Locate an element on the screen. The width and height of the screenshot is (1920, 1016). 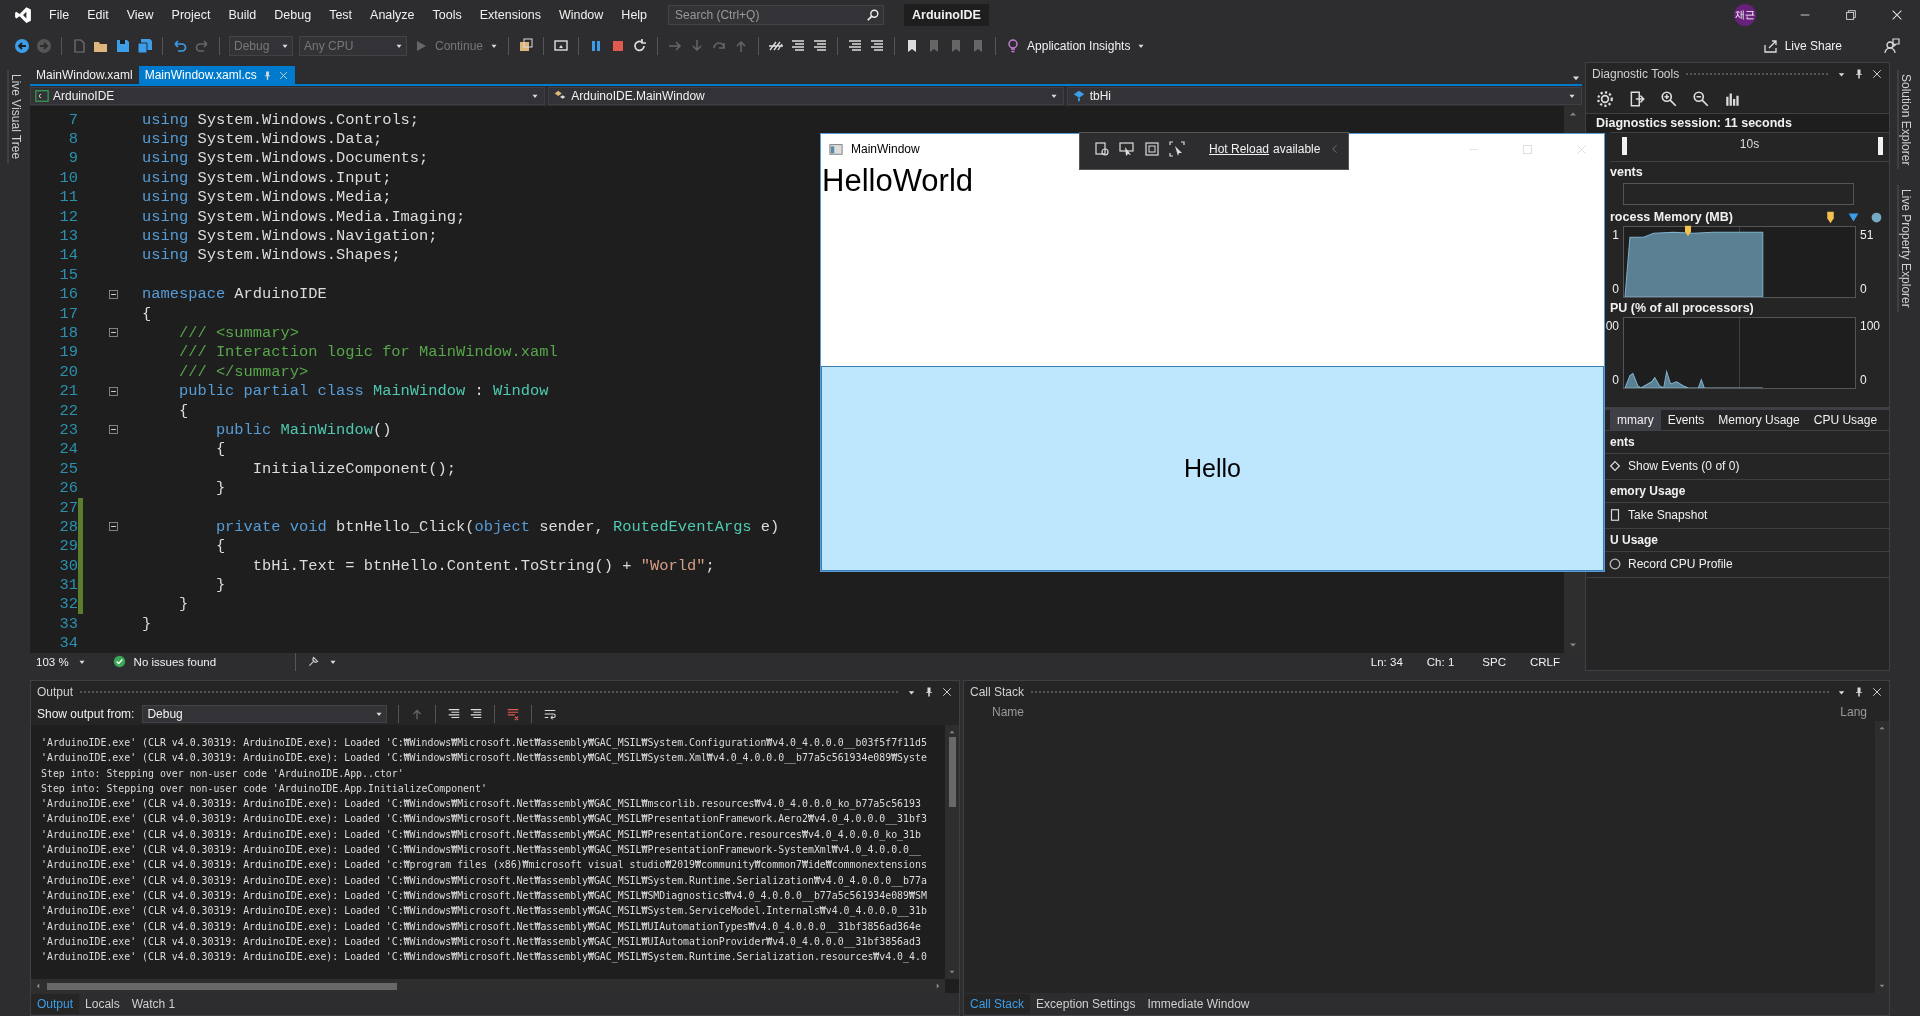
restore-icon is located at coordinates (1851, 15).